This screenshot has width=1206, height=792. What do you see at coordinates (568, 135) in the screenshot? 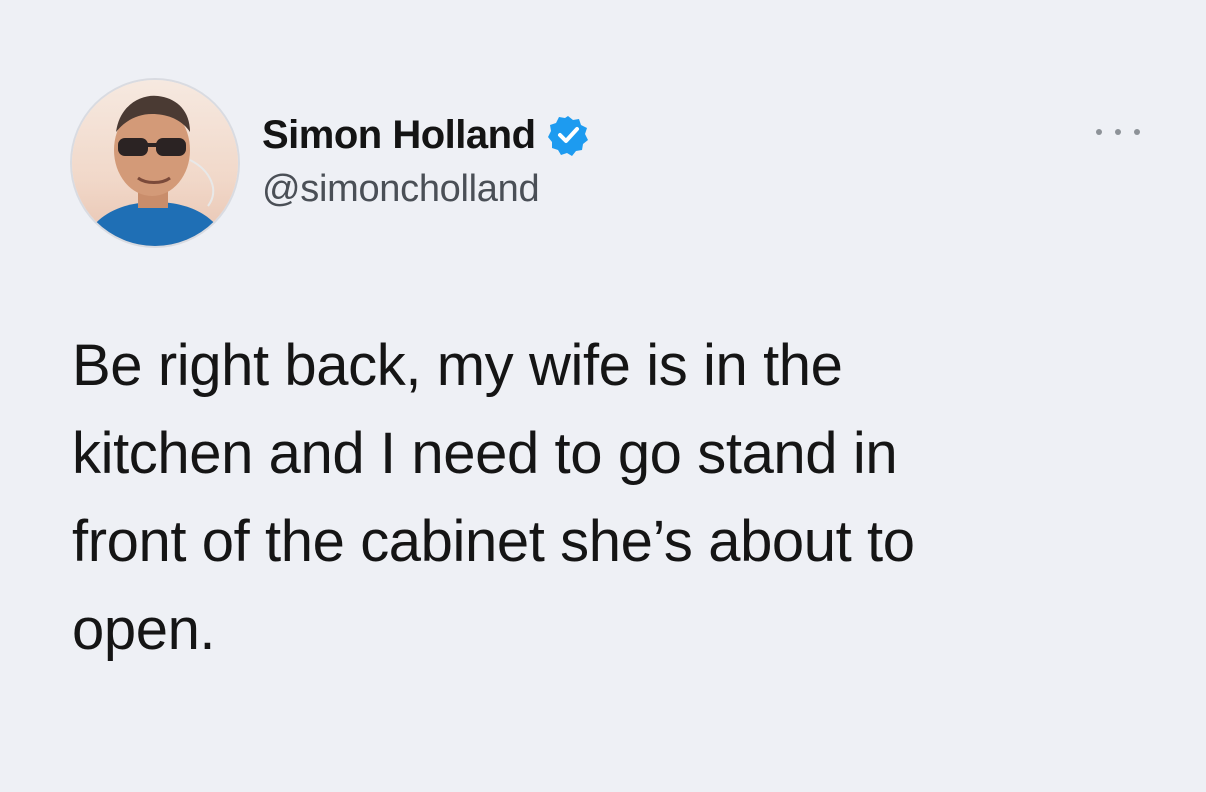
I see `verified-badge-icon` at bounding box center [568, 135].